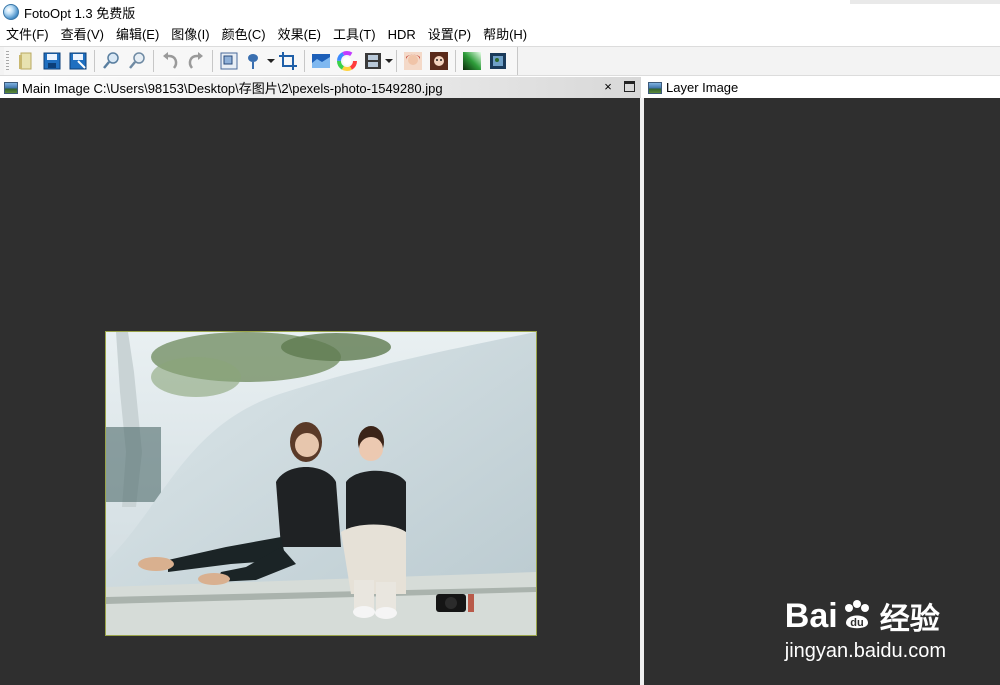 The width and height of the screenshot is (1000, 685). Describe the element at coordinates (229, 61) in the screenshot. I see `resize-icon` at that location.